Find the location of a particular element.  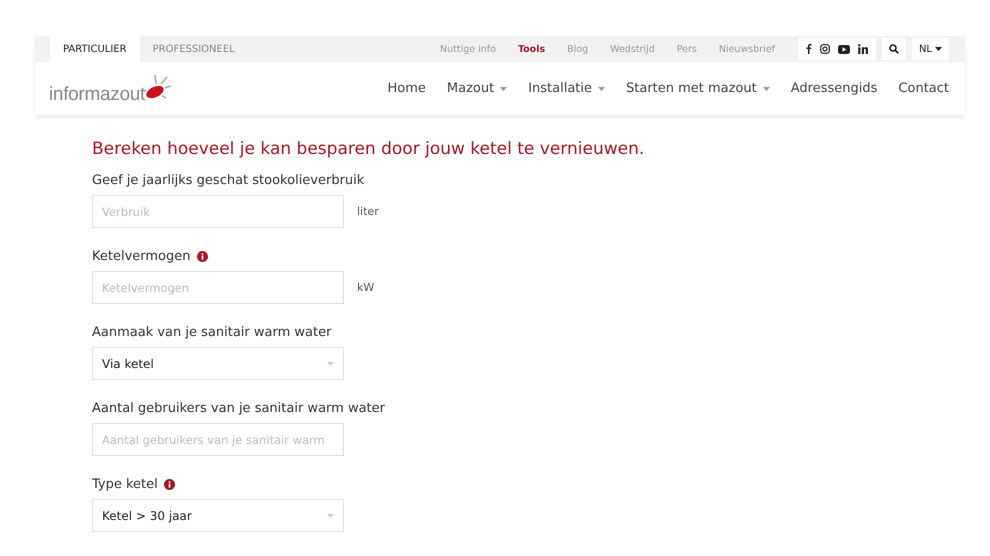

field-label: Ketelvermogen is located at coordinates (141, 256).